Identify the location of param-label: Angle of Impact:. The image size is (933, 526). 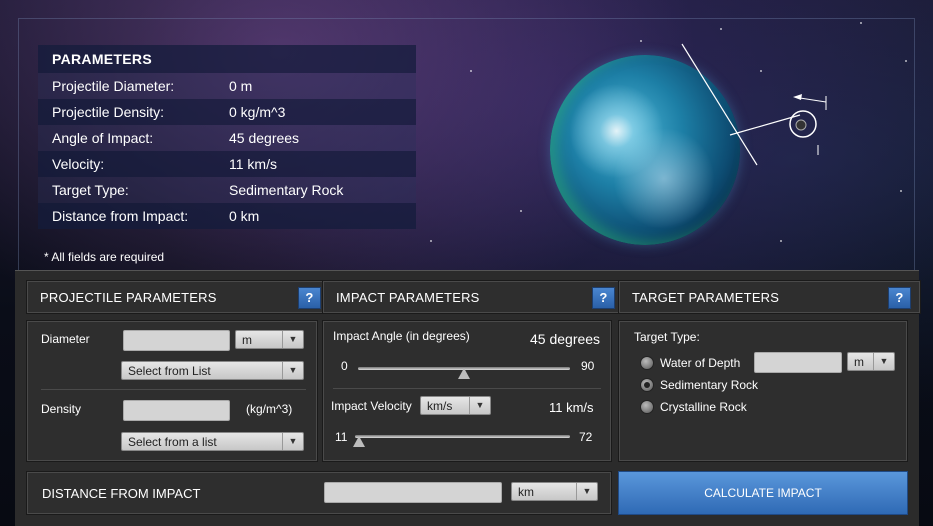
(103, 138).